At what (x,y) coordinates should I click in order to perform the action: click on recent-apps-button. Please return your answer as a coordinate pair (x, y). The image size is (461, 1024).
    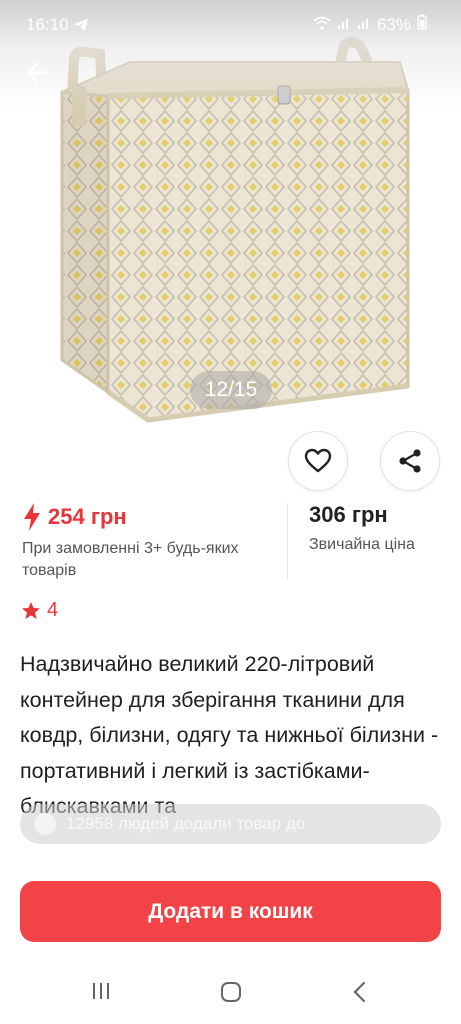
    Looking at the image, I should click on (101, 993).